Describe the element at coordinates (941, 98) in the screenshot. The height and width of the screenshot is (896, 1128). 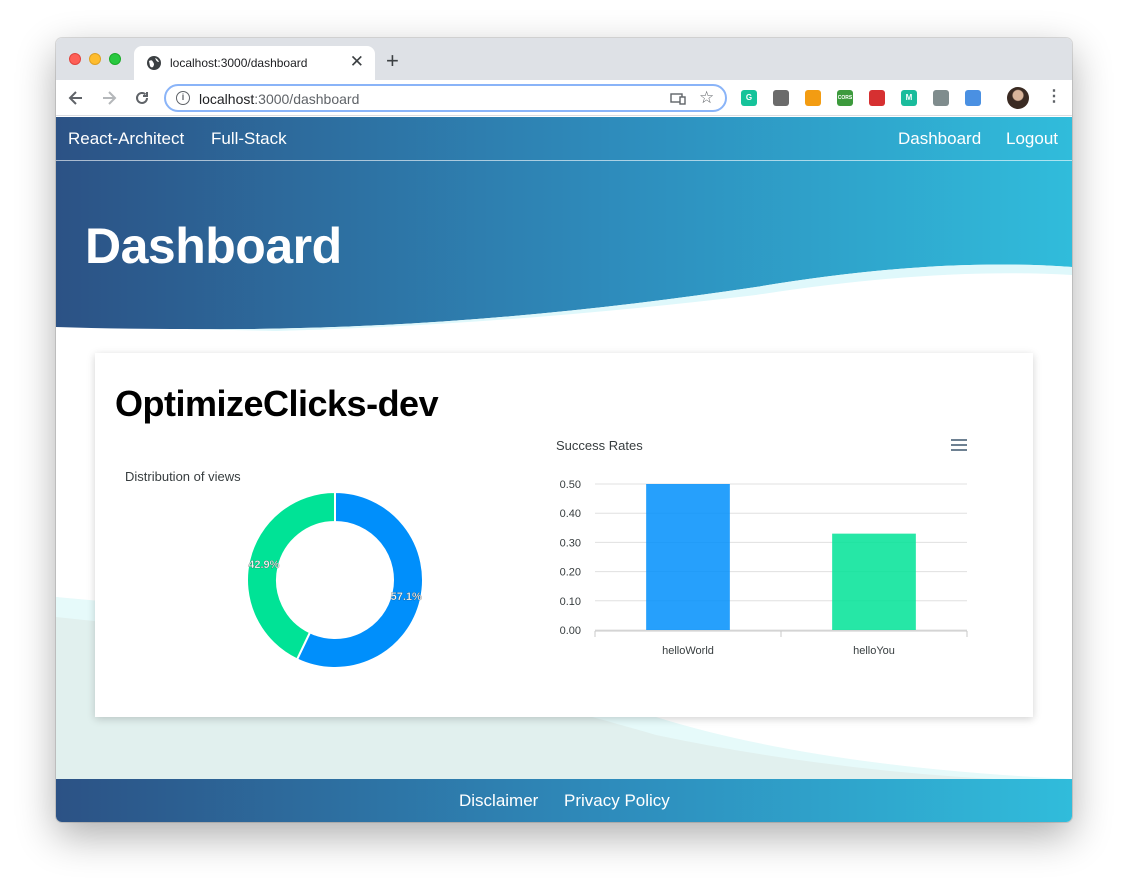
I see `database-extension-icon` at that location.